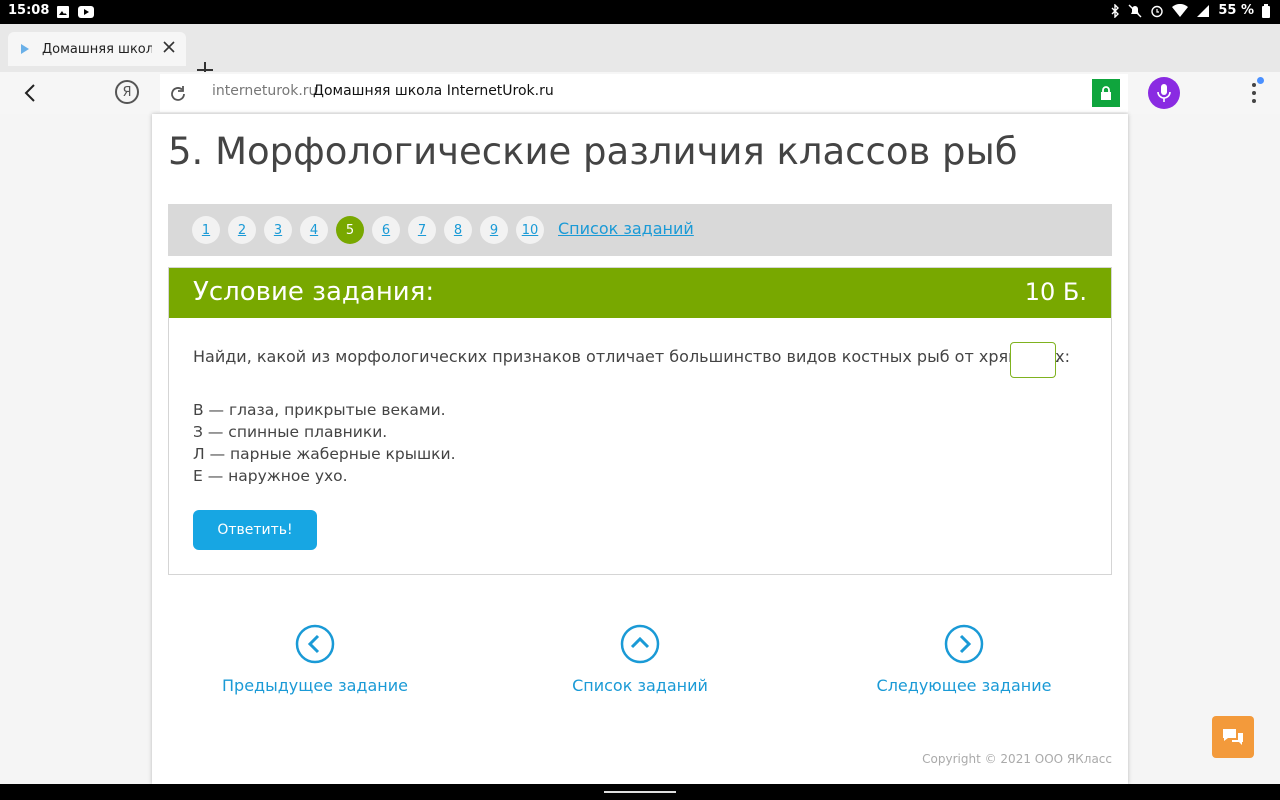 This screenshot has width=1280, height=800. I want to click on submit-answer-button: Ответить!, so click(255, 530).